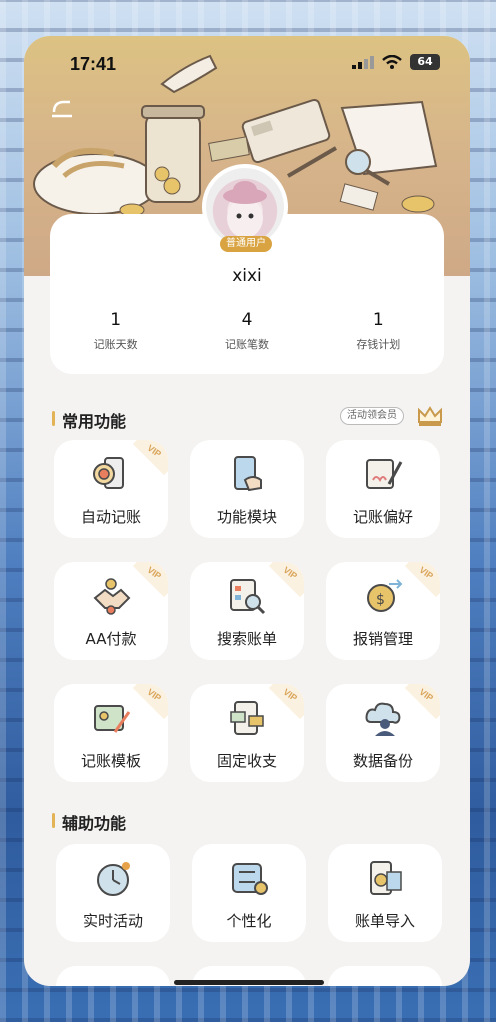 The width and height of the screenshot is (496, 1022). What do you see at coordinates (392, 62) in the screenshot?
I see `wifi-icon` at bounding box center [392, 62].